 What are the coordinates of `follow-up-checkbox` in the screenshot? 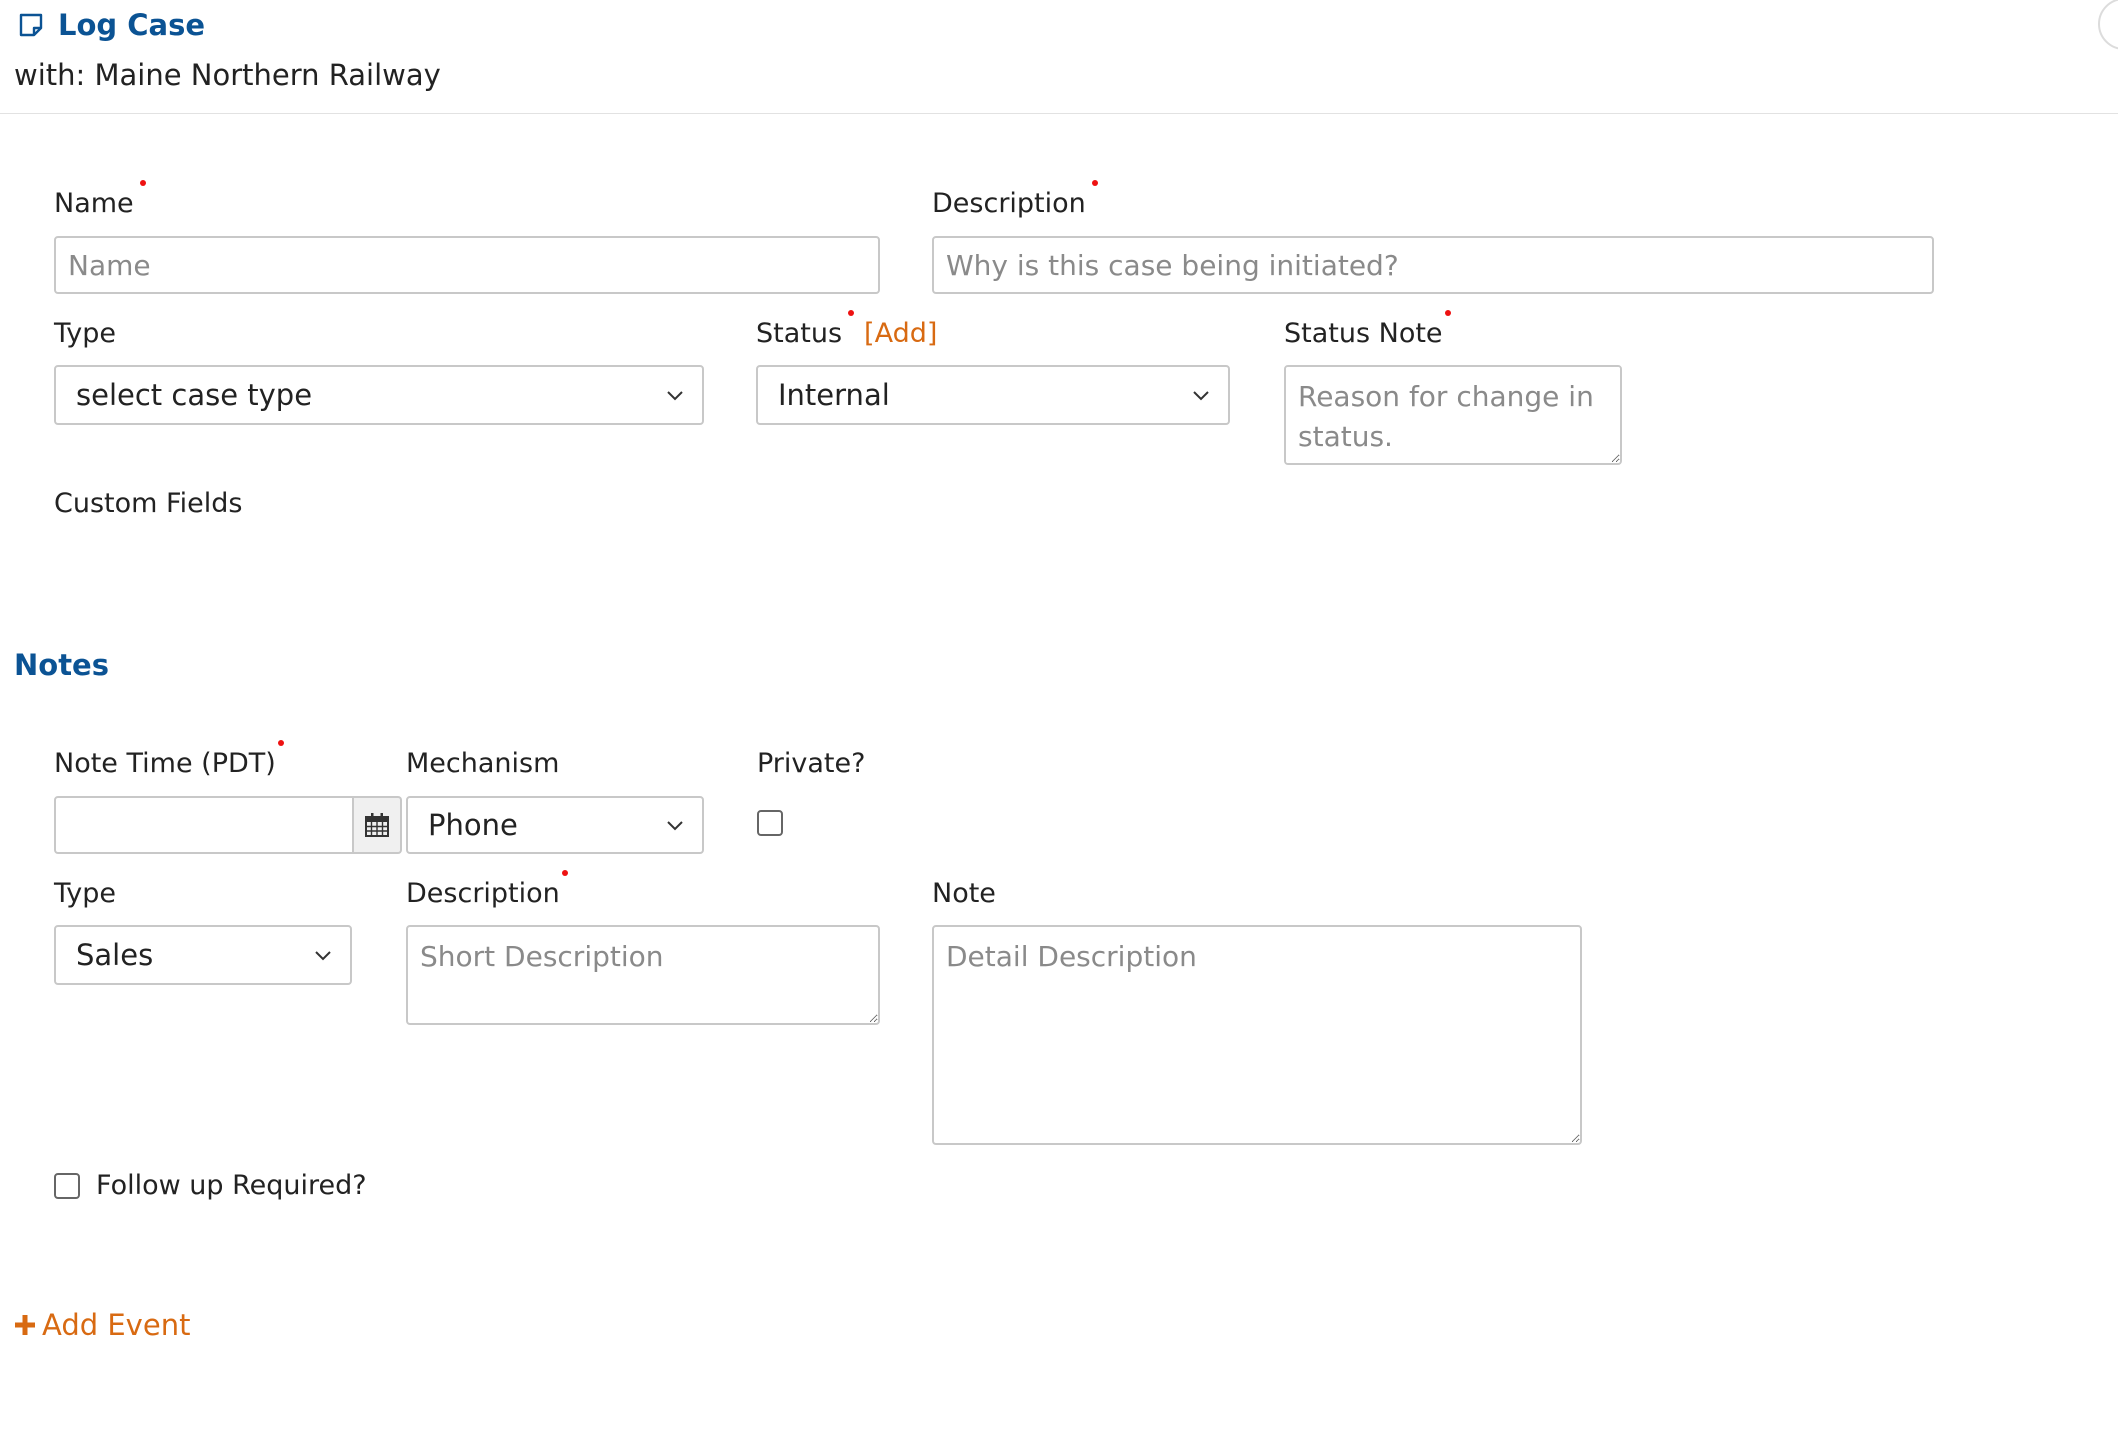 It's located at (67, 1185).